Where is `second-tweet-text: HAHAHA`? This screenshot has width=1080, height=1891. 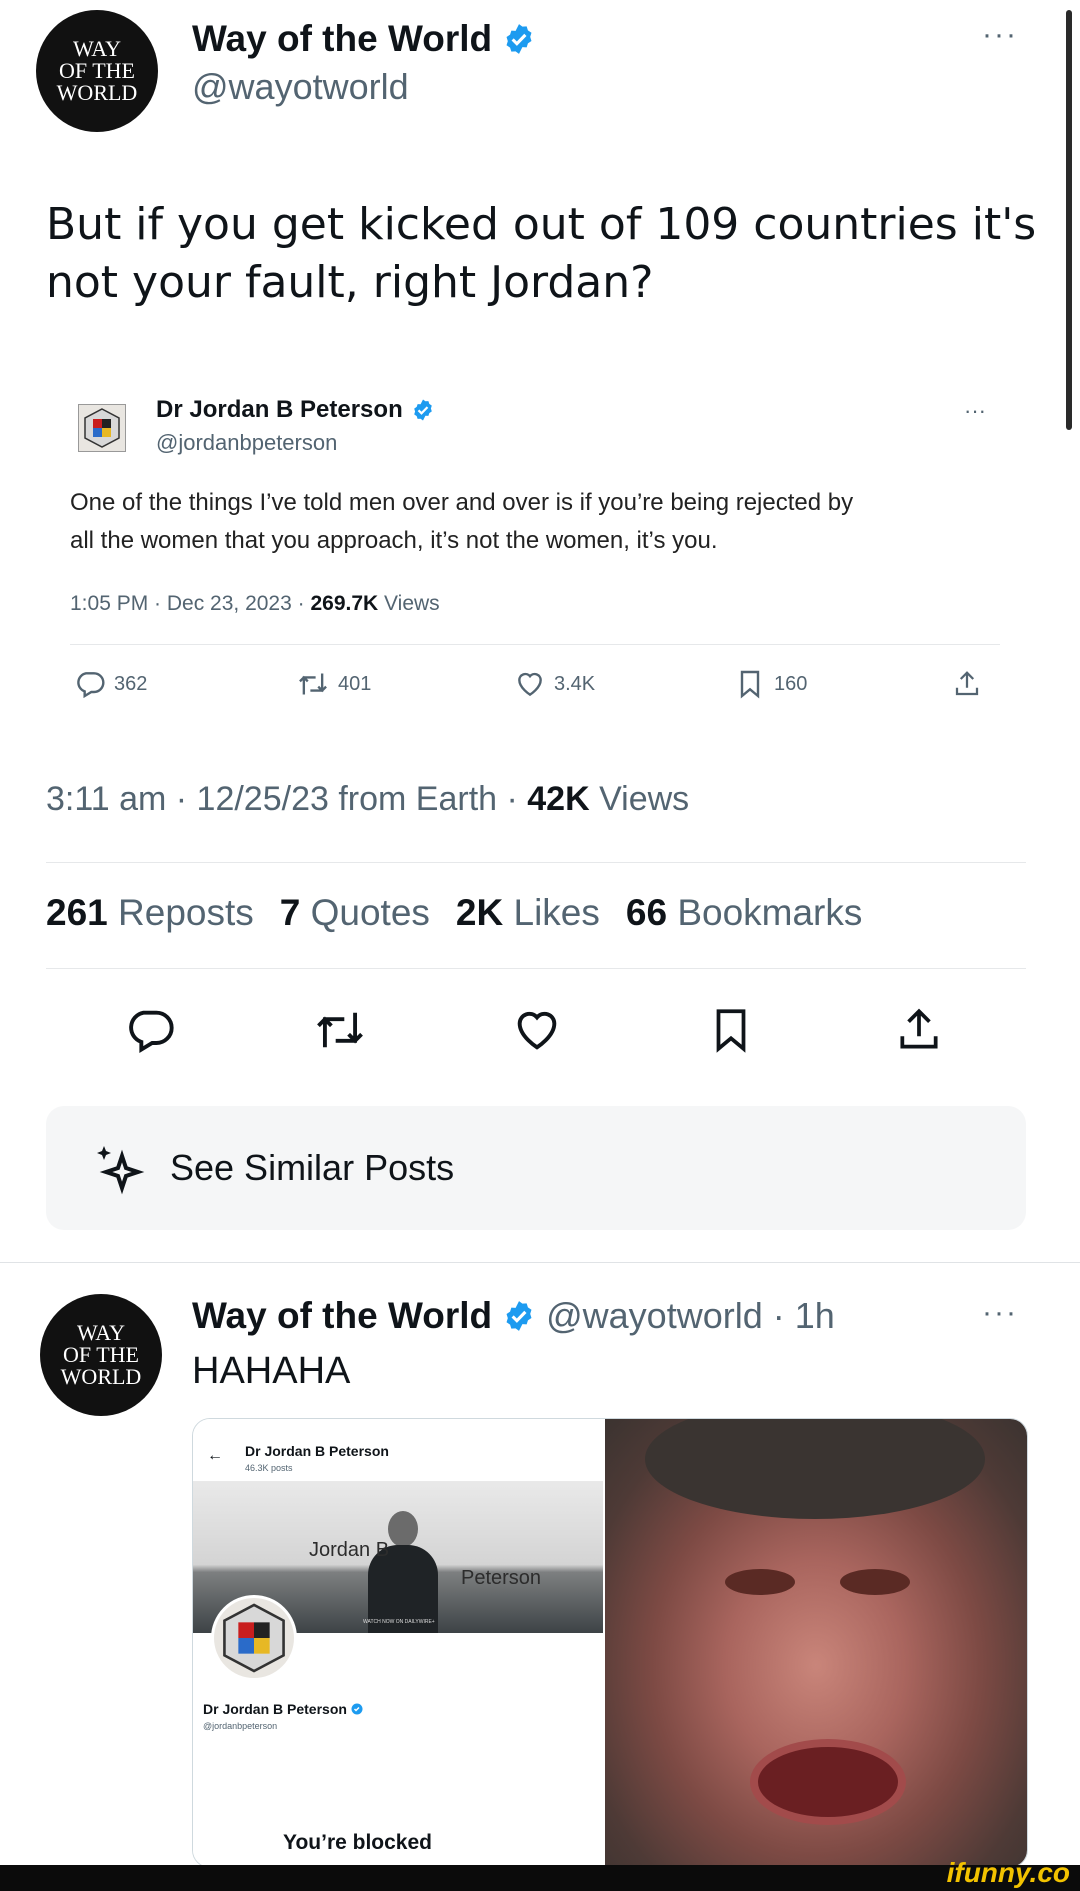 second-tweet-text: HAHAHA is located at coordinates (271, 1371).